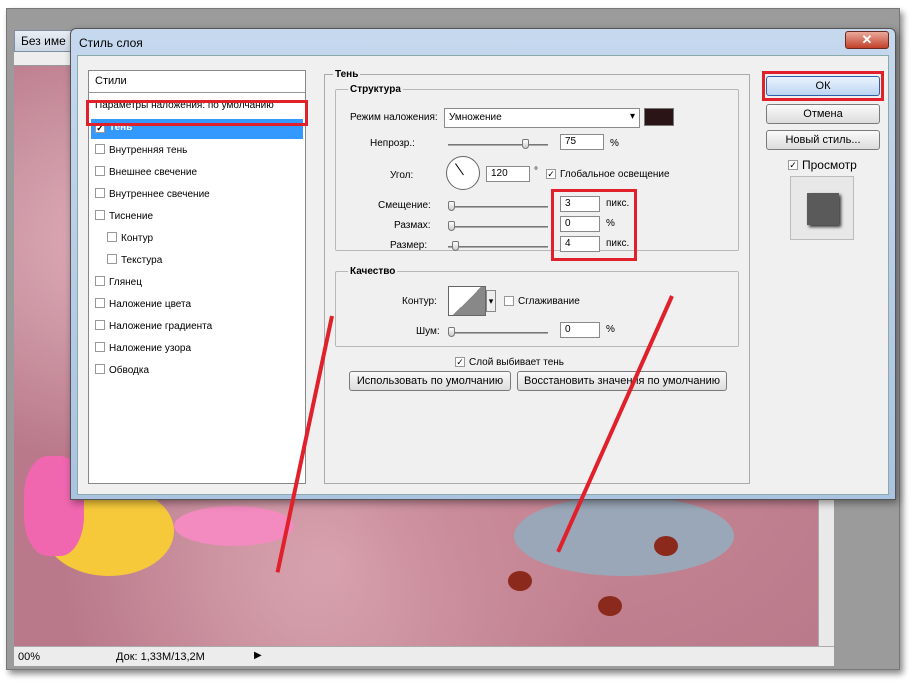 This screenshot has height=691, width=918. What do you see at coordinates (498, 227) in the screenshot?
I see `spread-slider` at bounding box center [498, 227].